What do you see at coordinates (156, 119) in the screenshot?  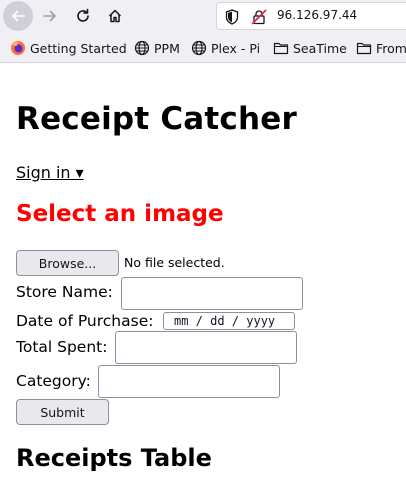 I see `page-title: Receipt Catcher` at bounding box center [156, 119].